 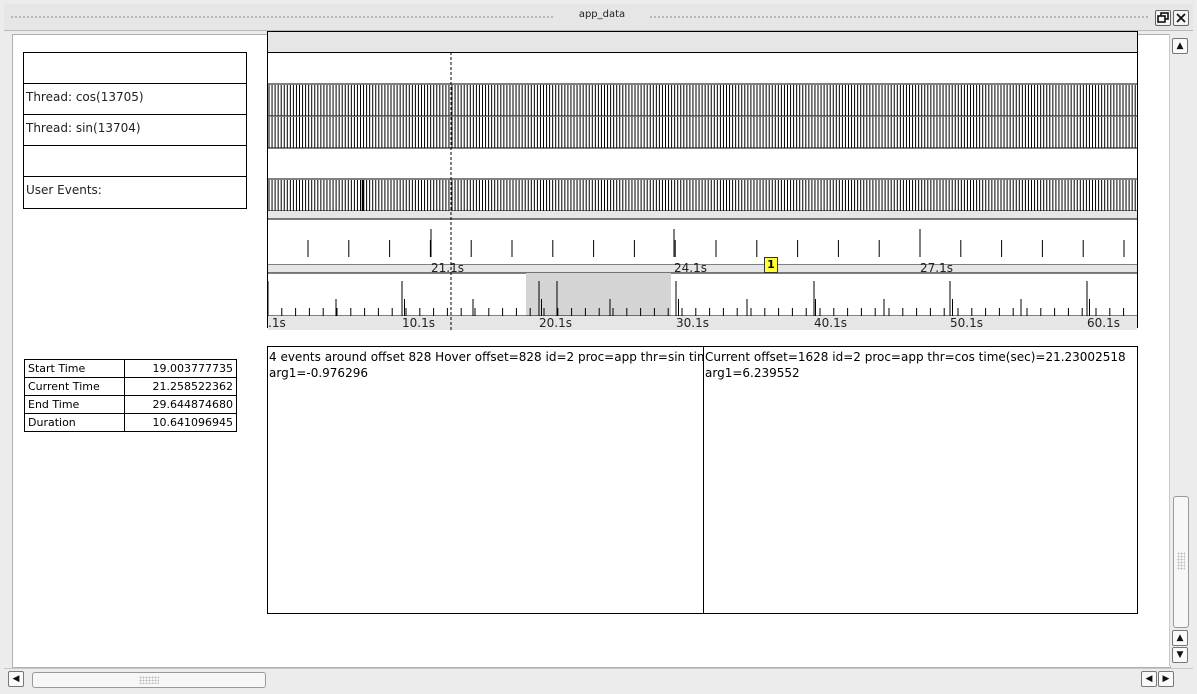 What do you see at coordinates (74, 422) in the screenshot?
I see `stats-label: Duration` at bounding box center [74, 422].